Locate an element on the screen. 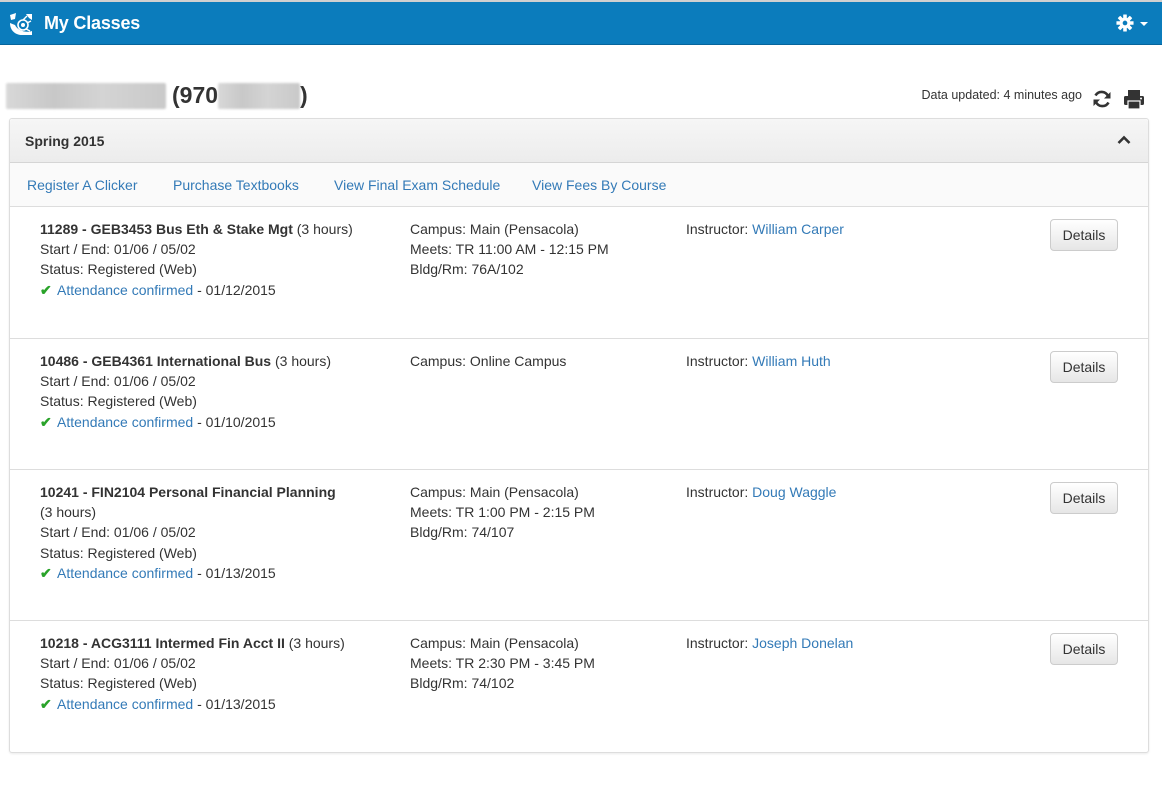 The height and width of the screenshot is (801, 1162). settings-dropdown is located at coordinates (1132, 23).